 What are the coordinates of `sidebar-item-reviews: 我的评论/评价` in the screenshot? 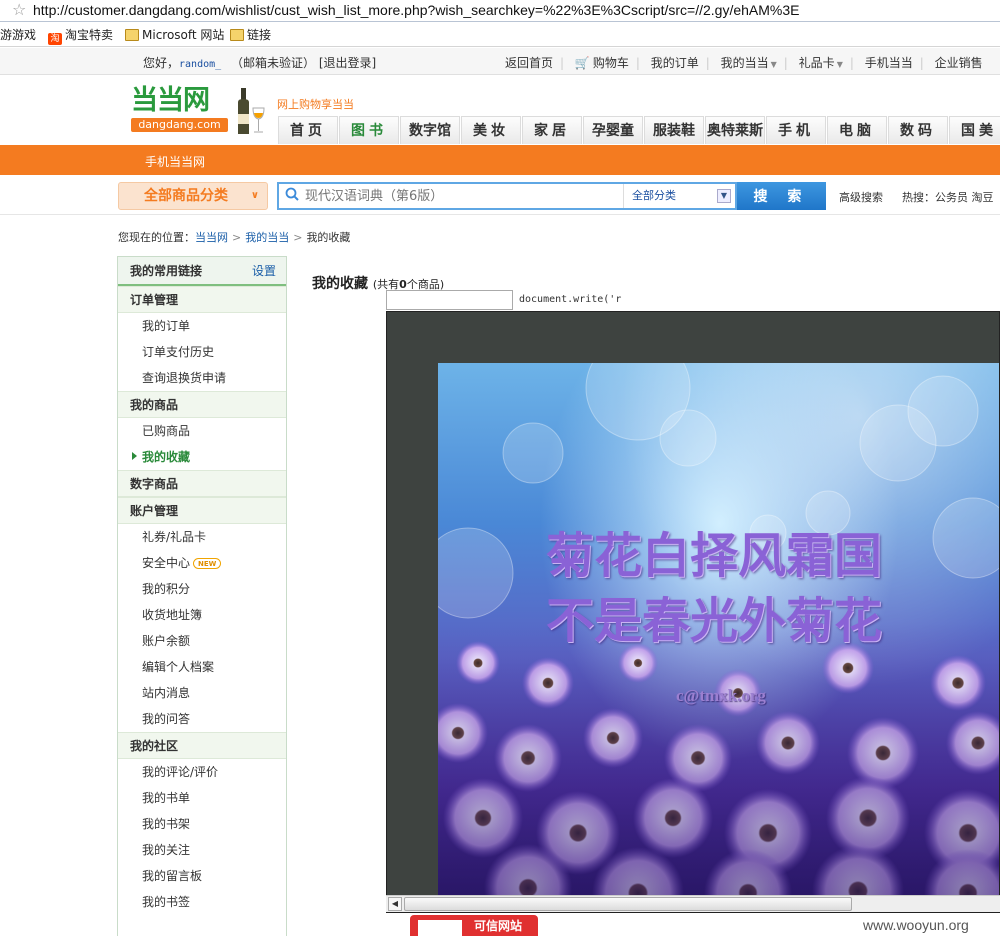 It's located at (202, 772).